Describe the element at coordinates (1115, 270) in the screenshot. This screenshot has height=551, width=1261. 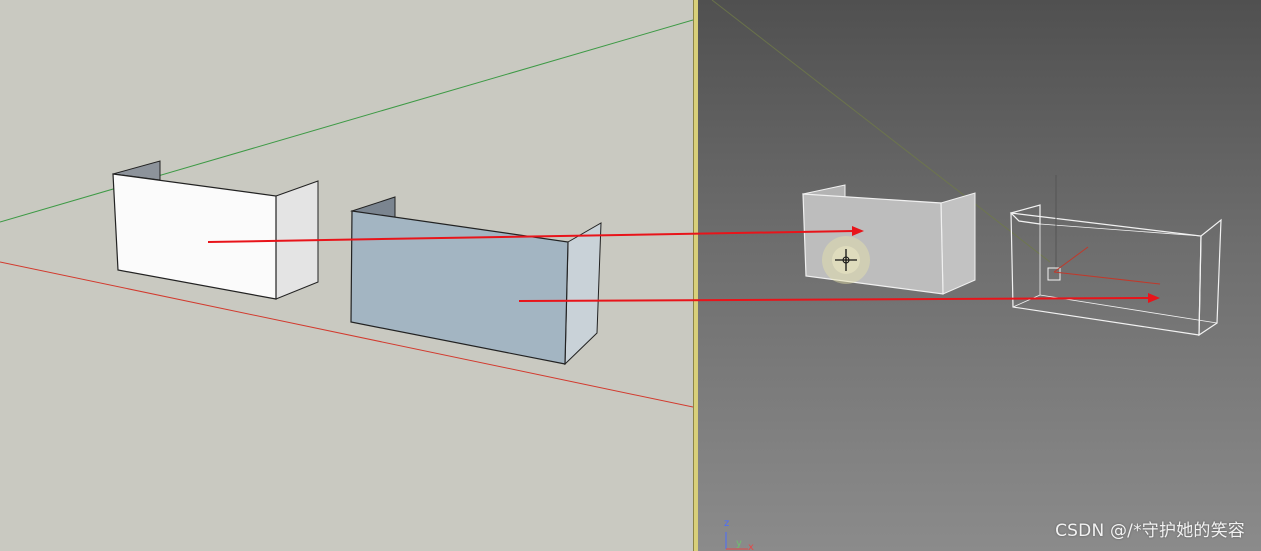
I see `wireframe-panel` at that location.